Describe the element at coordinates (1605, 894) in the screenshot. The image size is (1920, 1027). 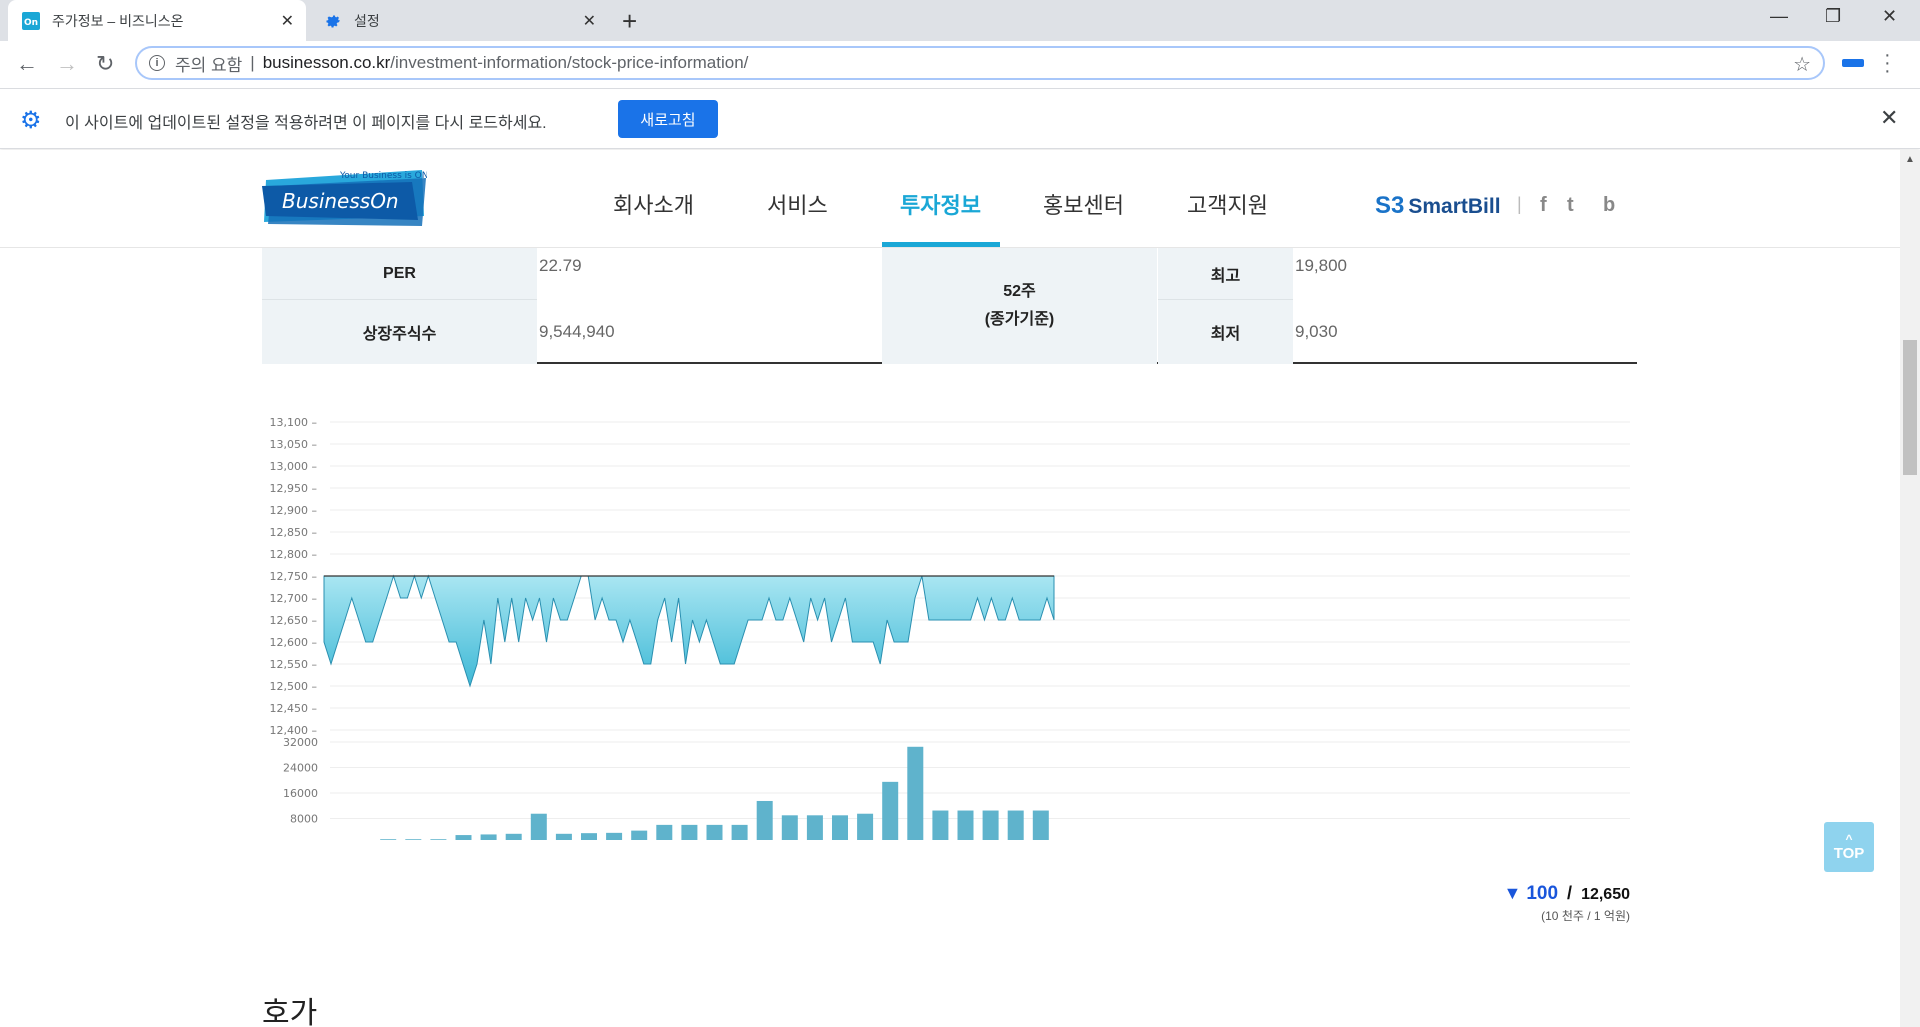
I see `current-price: 12,650` at that location.